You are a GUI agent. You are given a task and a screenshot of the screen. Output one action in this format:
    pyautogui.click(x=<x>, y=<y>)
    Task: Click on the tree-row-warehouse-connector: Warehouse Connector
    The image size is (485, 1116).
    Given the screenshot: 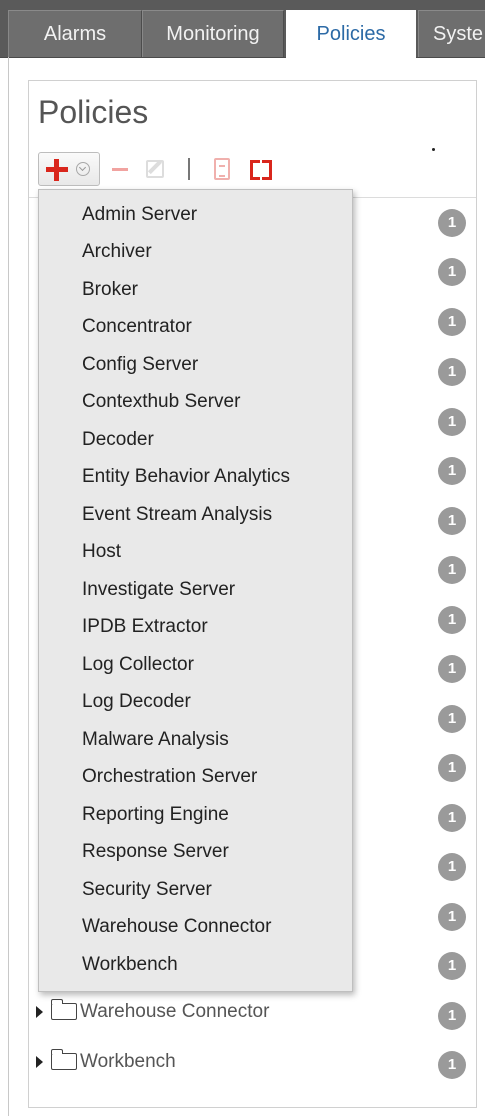 What is the action you would take?
    pyautogui.click(x=186, y=1012)
    